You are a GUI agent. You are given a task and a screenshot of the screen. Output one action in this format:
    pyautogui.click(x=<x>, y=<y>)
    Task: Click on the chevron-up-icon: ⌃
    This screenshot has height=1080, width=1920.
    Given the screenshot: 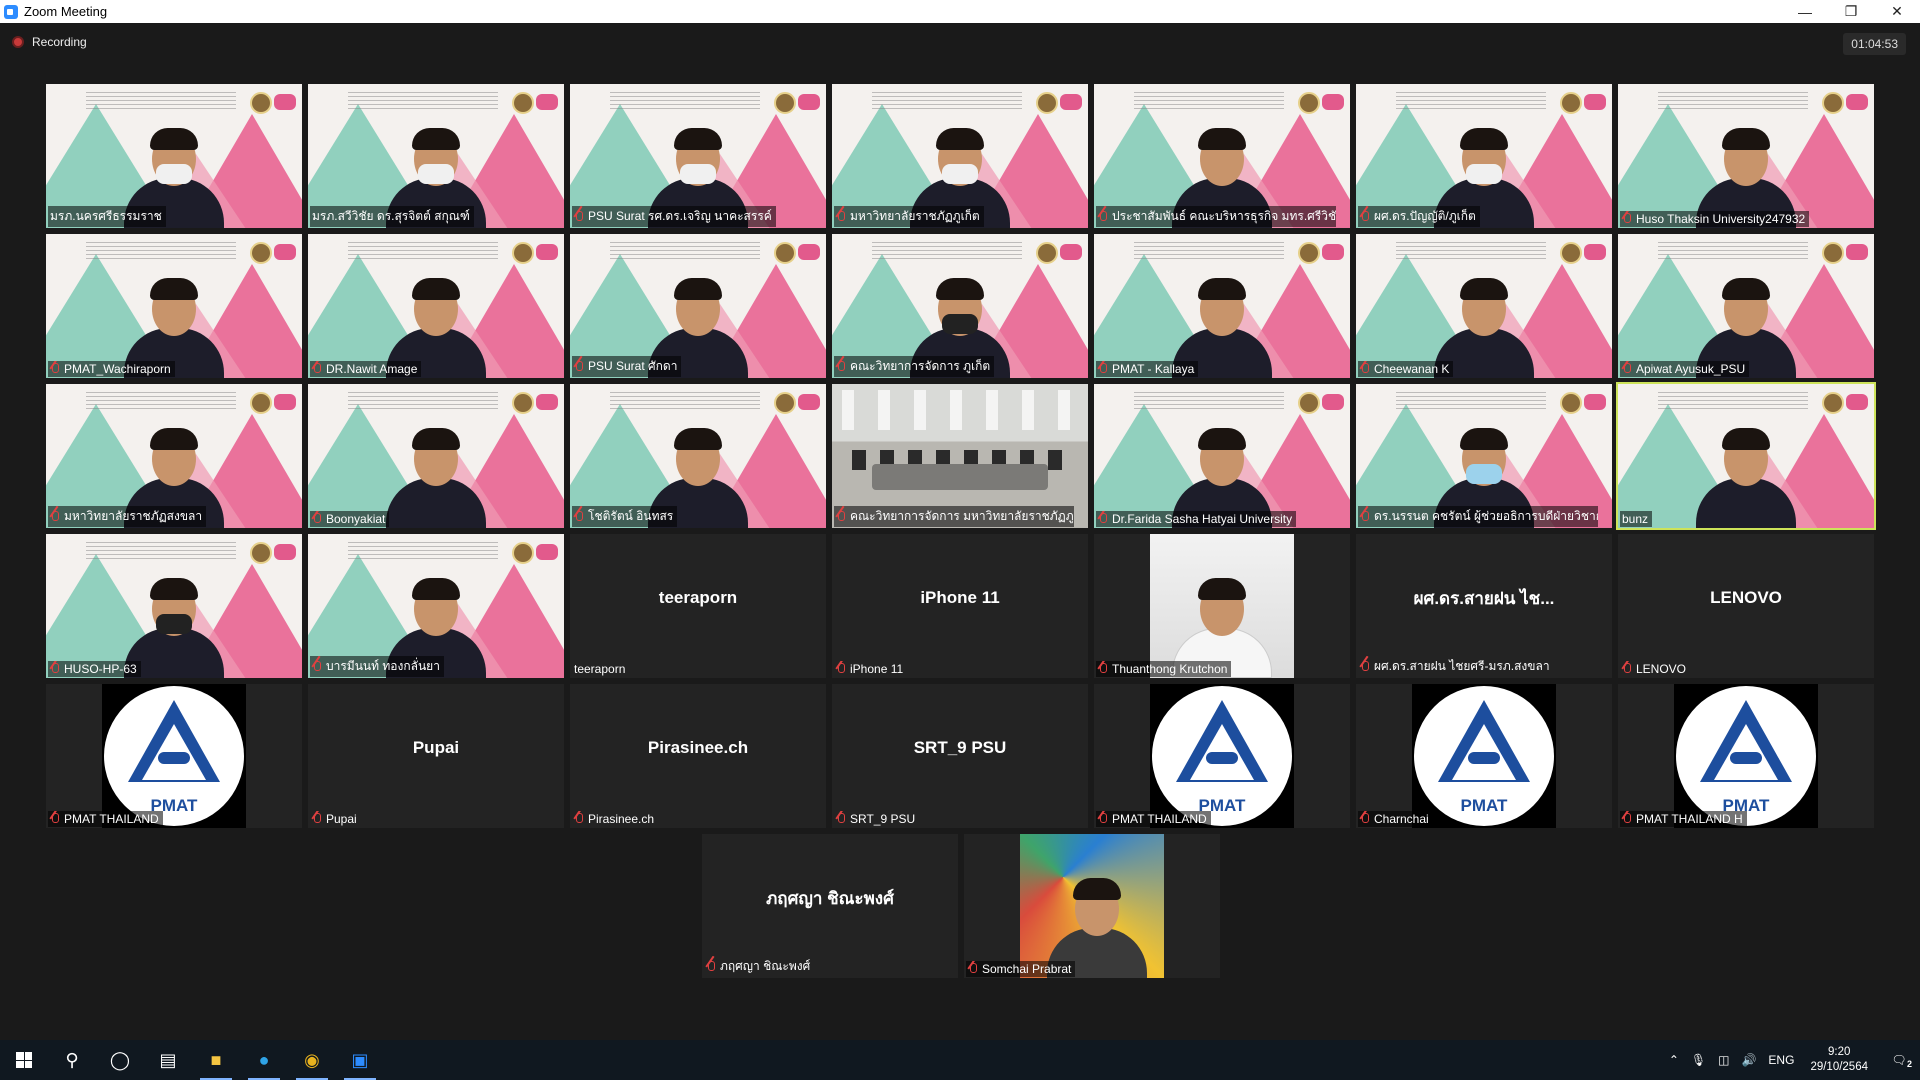 What is the action you would take?
    pyautogui.click(x=1674, y=1060)
    